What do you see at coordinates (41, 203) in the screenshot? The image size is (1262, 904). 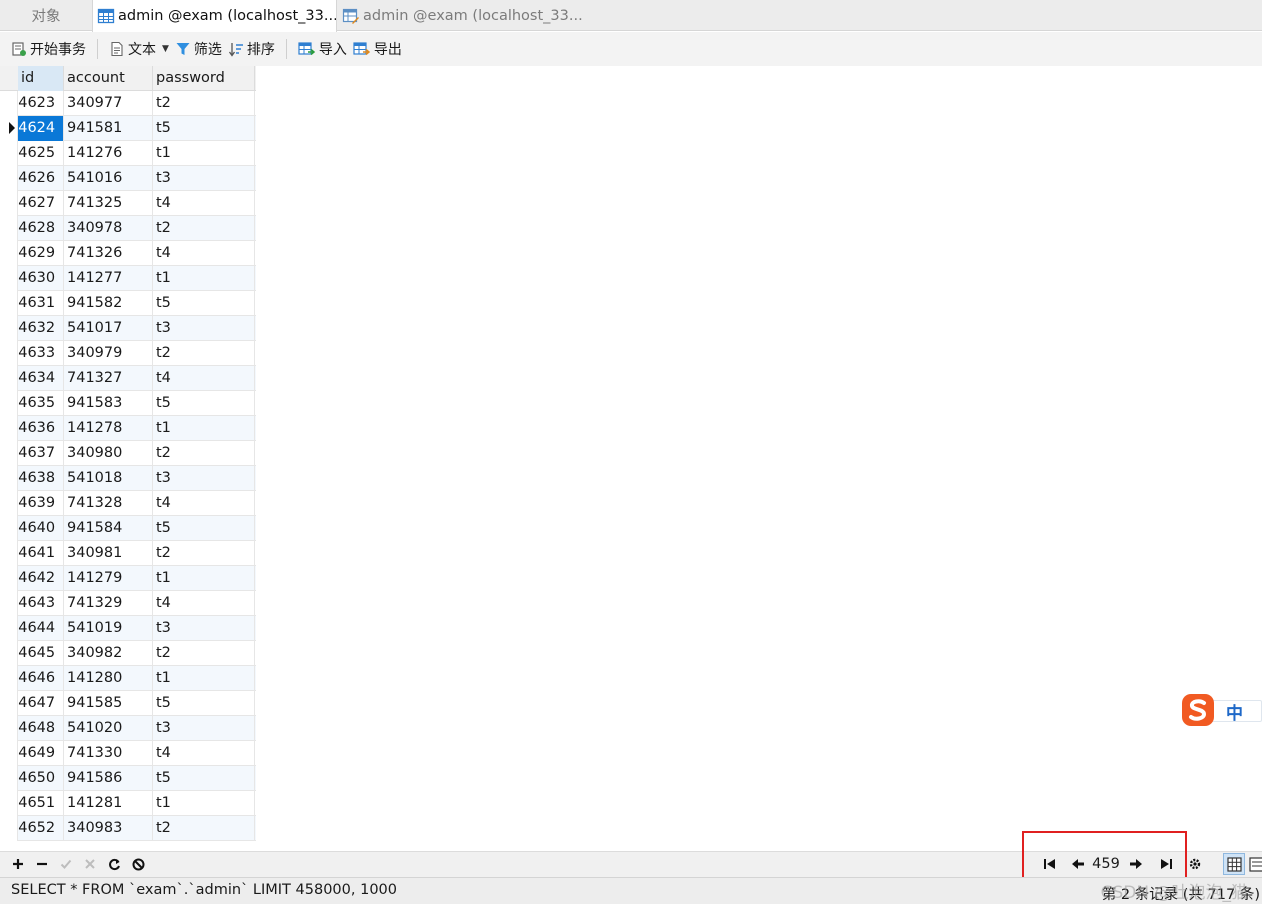 I see `cell-id: 54627` at bounding box center [41, 203].